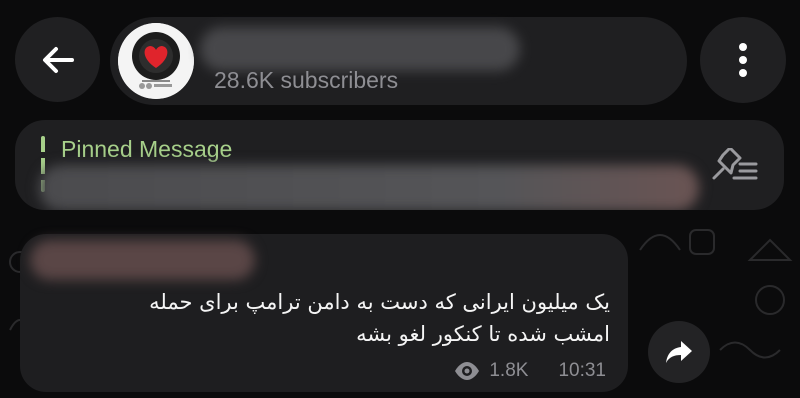 This screenshot has height=398, width=800. What do you see at coordinates (483, 334) in the screenshot?
I see `post-text-line: امشب شده تا کنکور لغو بشه` at bounding box center [483, 334].